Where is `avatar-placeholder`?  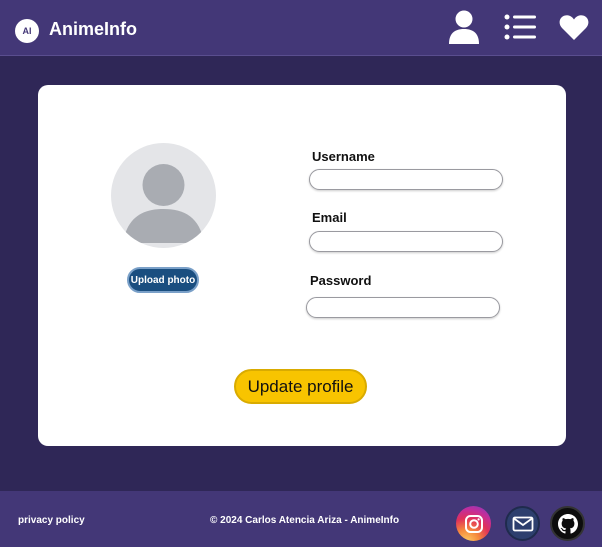 avatar-placeholder is located at coordinates (163, 195).